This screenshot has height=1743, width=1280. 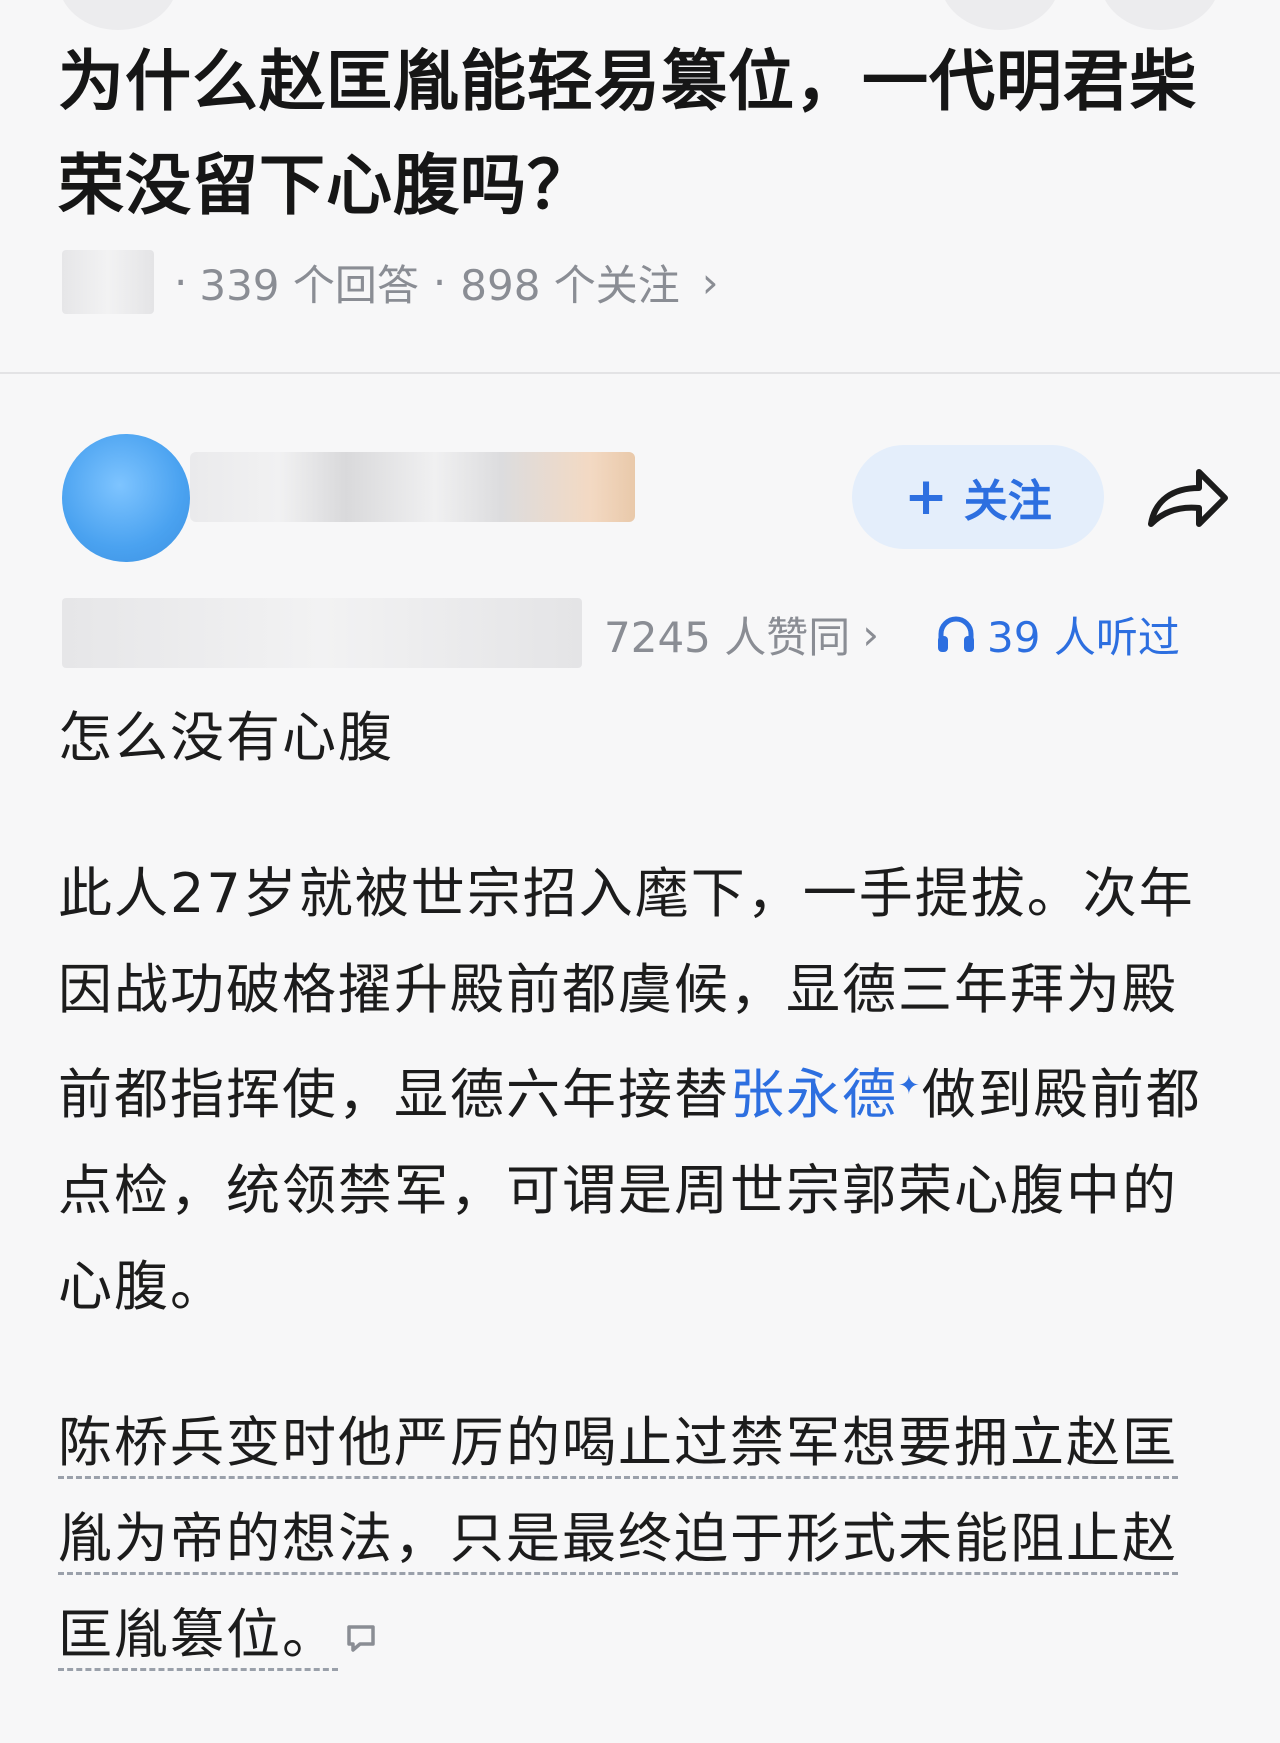 I want to click on upvote-chevron-icon: ›, so click(x=871, y=634).